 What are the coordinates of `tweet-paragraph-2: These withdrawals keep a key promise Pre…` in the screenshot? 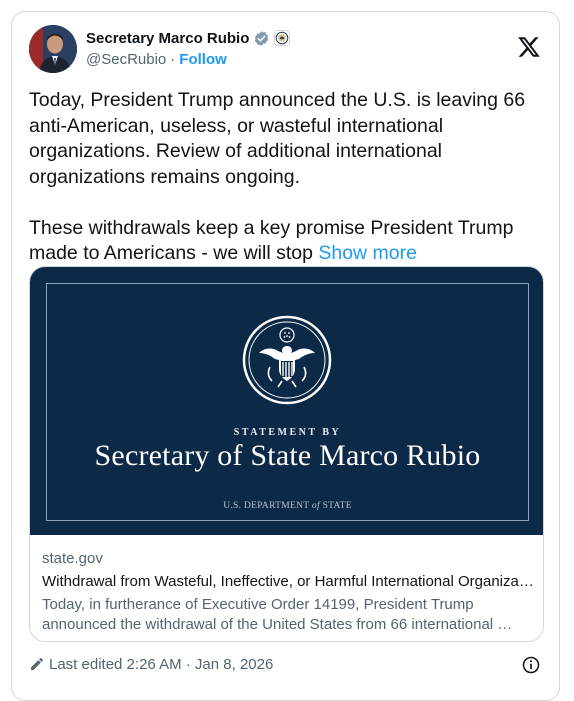 It's located at (289, 241).